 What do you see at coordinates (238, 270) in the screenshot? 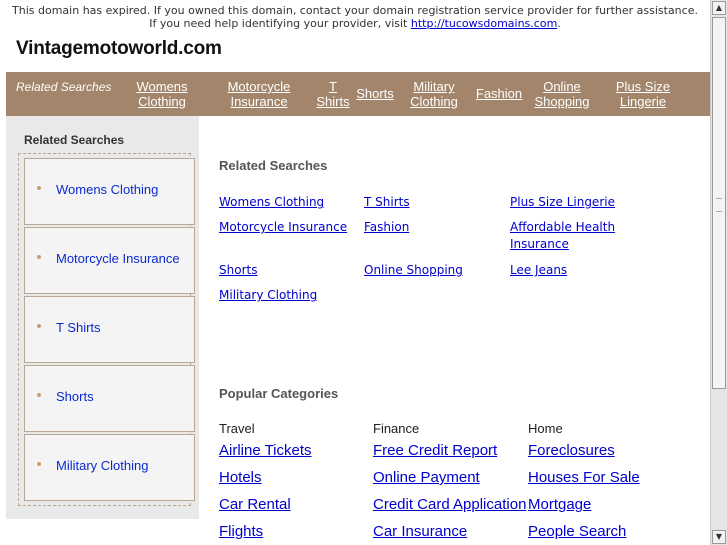
I see `related-link-shorts: Shorts` at bounding box center [238, 270].